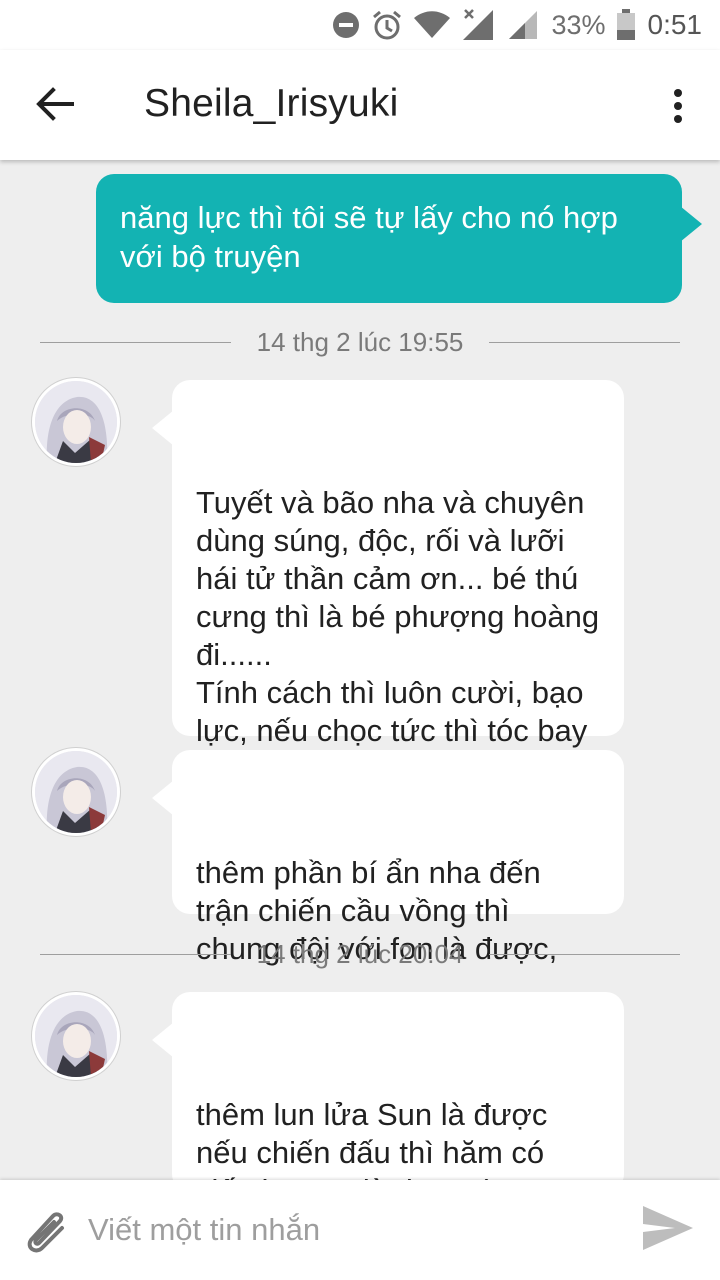 This screenshot has width=720, height=1280. Describe the element at coordinates (387, 25) in the screenshot. I see `alarm-icon` at that location.